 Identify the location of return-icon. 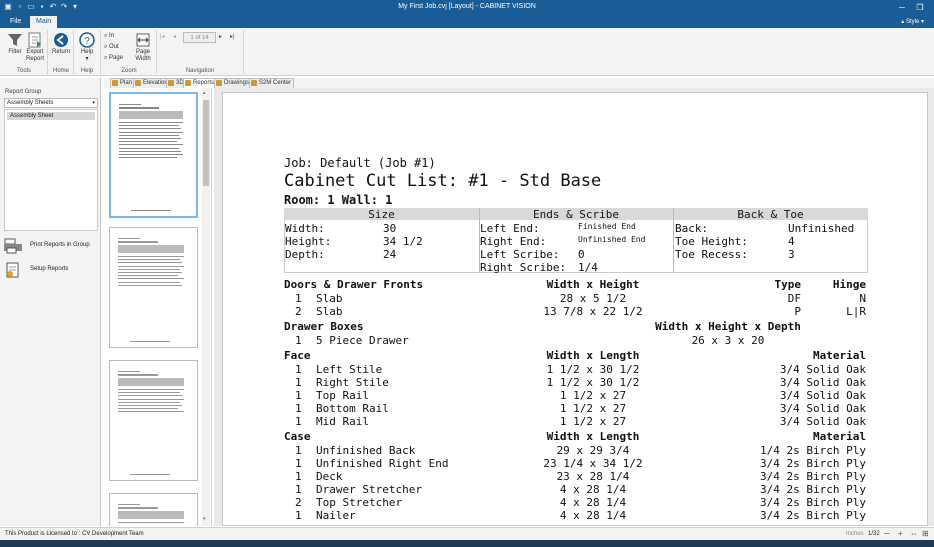
(61, 40).